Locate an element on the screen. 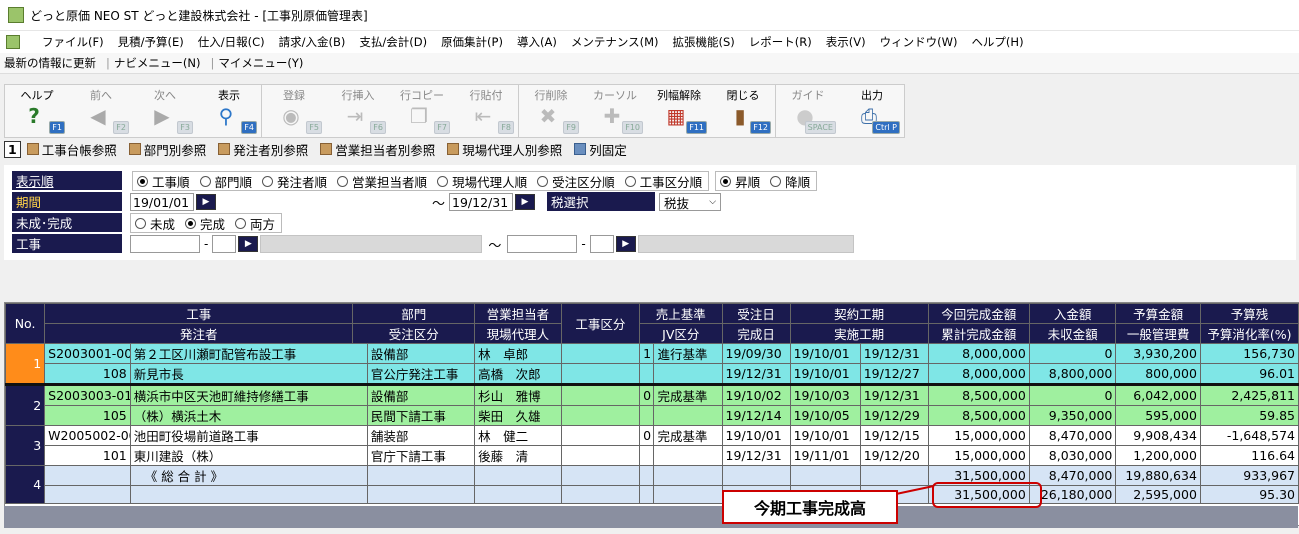 Image resolution: width=1299 pixels, height=534 pixels. tab-site-agent: 現場代理人別参照 is located at coordinates (504, 149).